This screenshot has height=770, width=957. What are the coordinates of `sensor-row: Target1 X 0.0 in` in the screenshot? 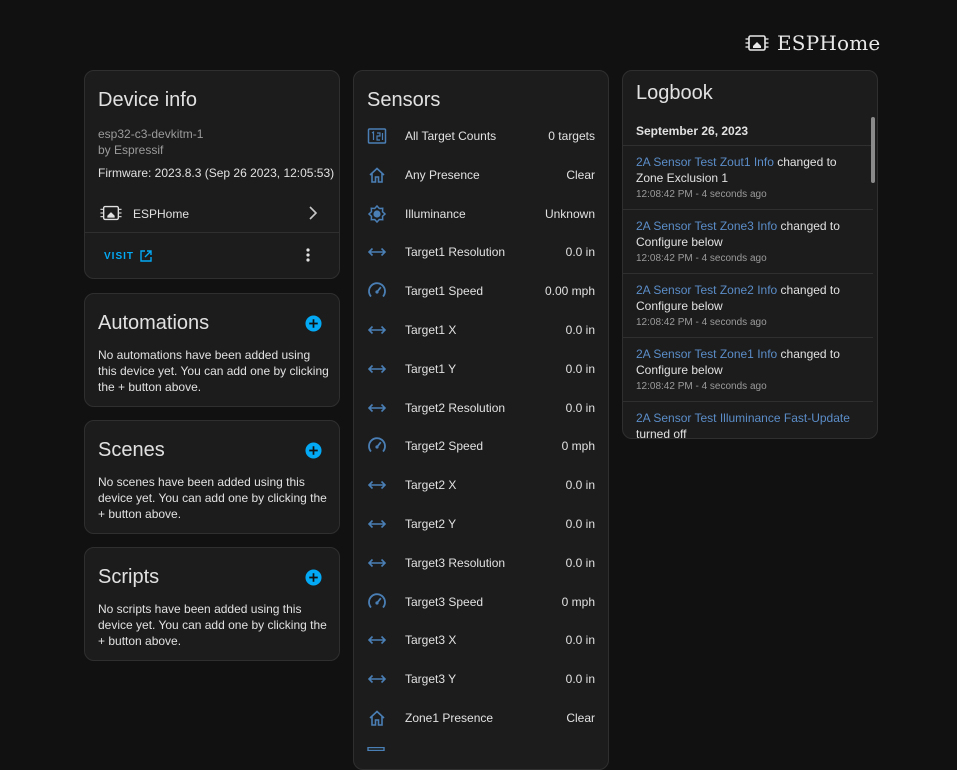 It's located at (481, 330).